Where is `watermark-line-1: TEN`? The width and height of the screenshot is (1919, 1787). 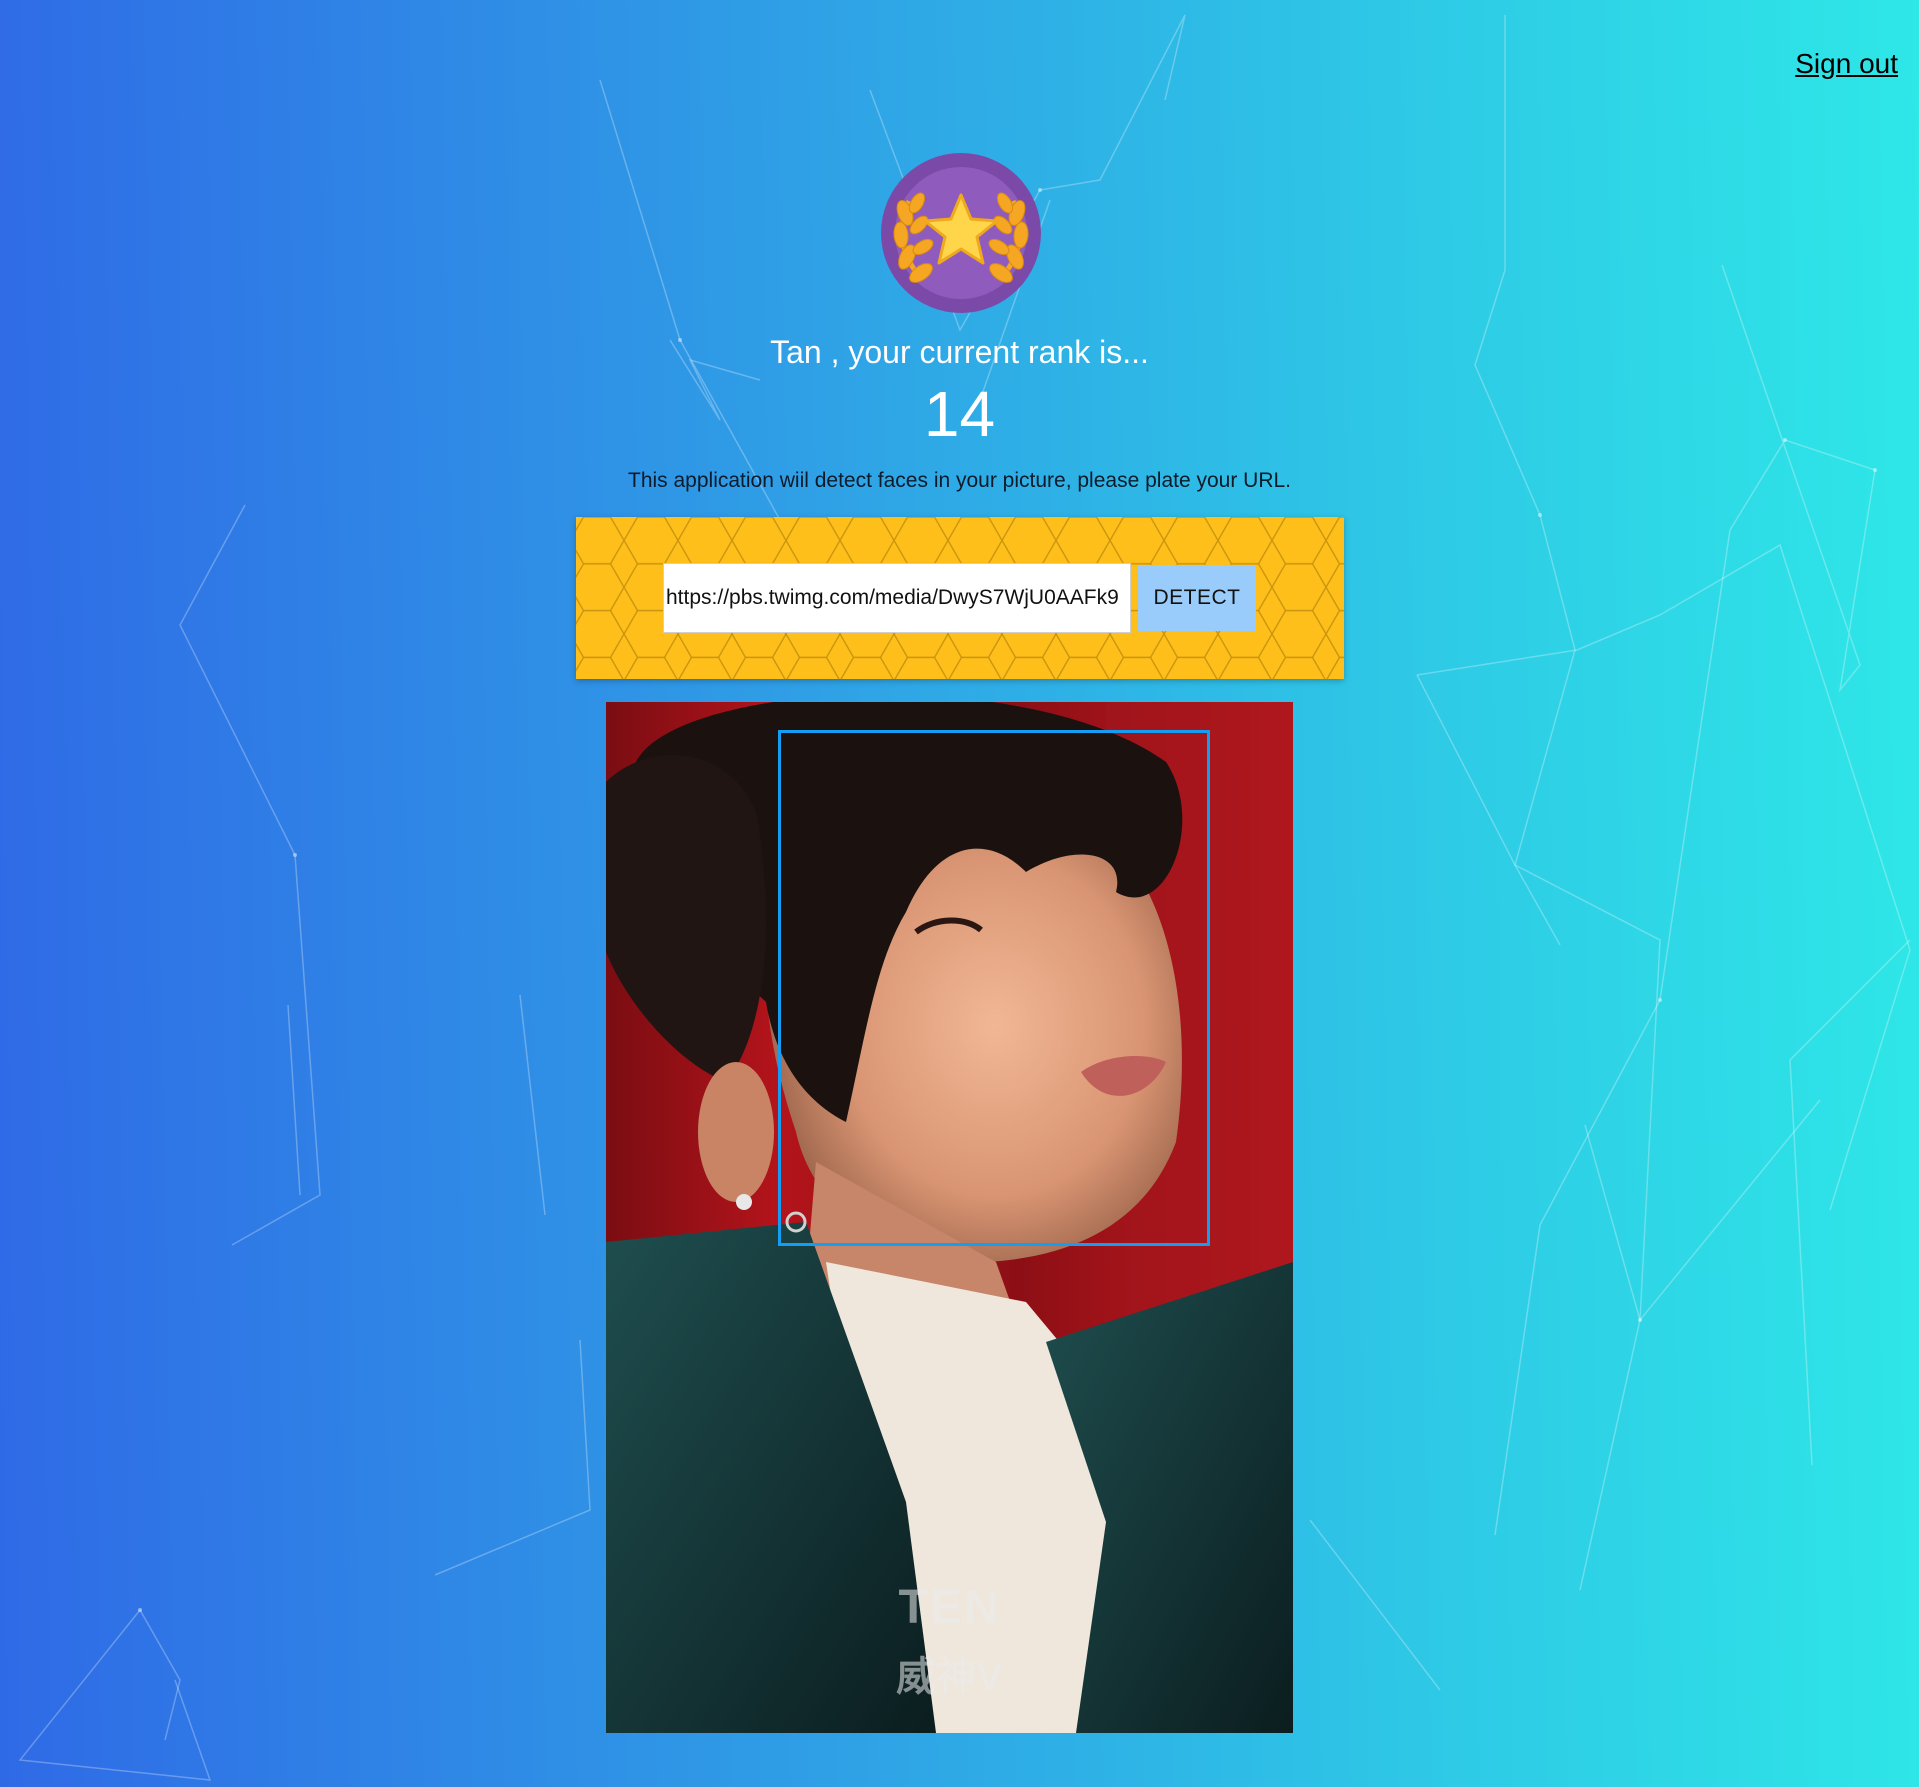
watermark-line-1: TEN is located at coordinates (949, 1607).